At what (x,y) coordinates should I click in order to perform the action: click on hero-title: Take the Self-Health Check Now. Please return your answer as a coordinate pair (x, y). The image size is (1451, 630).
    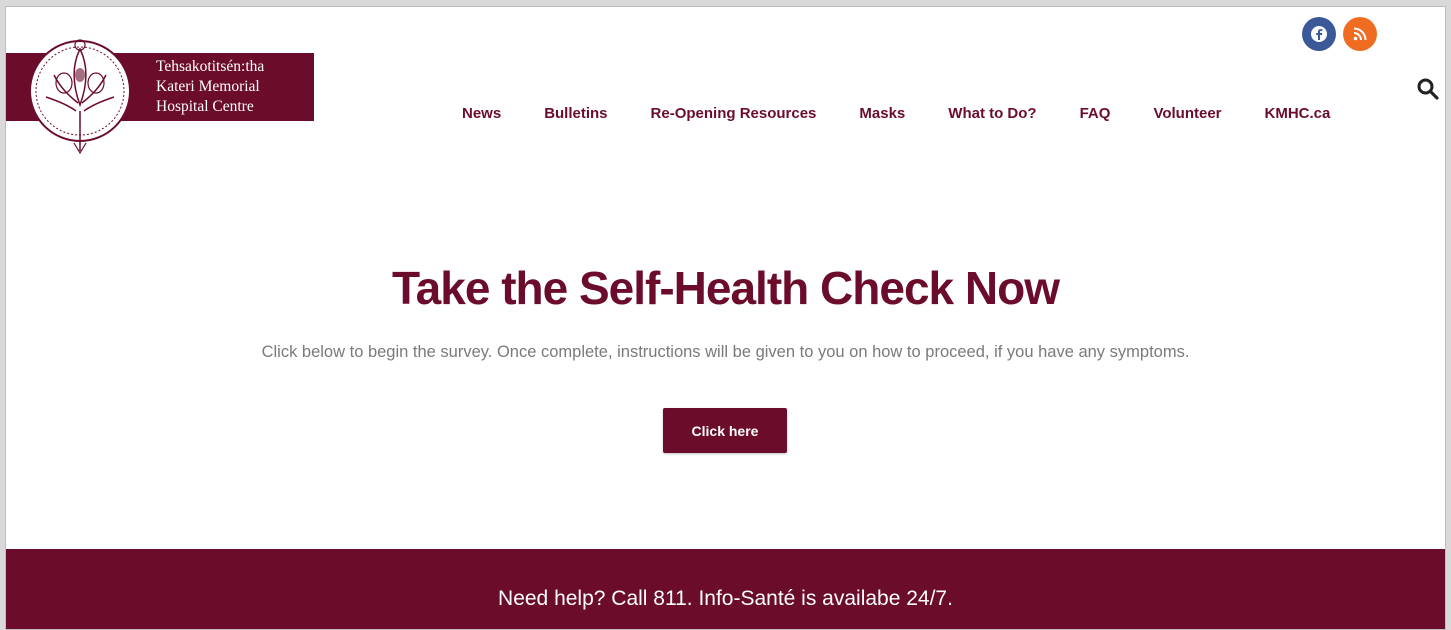
    Looking at the image, I should click on (726, 288).